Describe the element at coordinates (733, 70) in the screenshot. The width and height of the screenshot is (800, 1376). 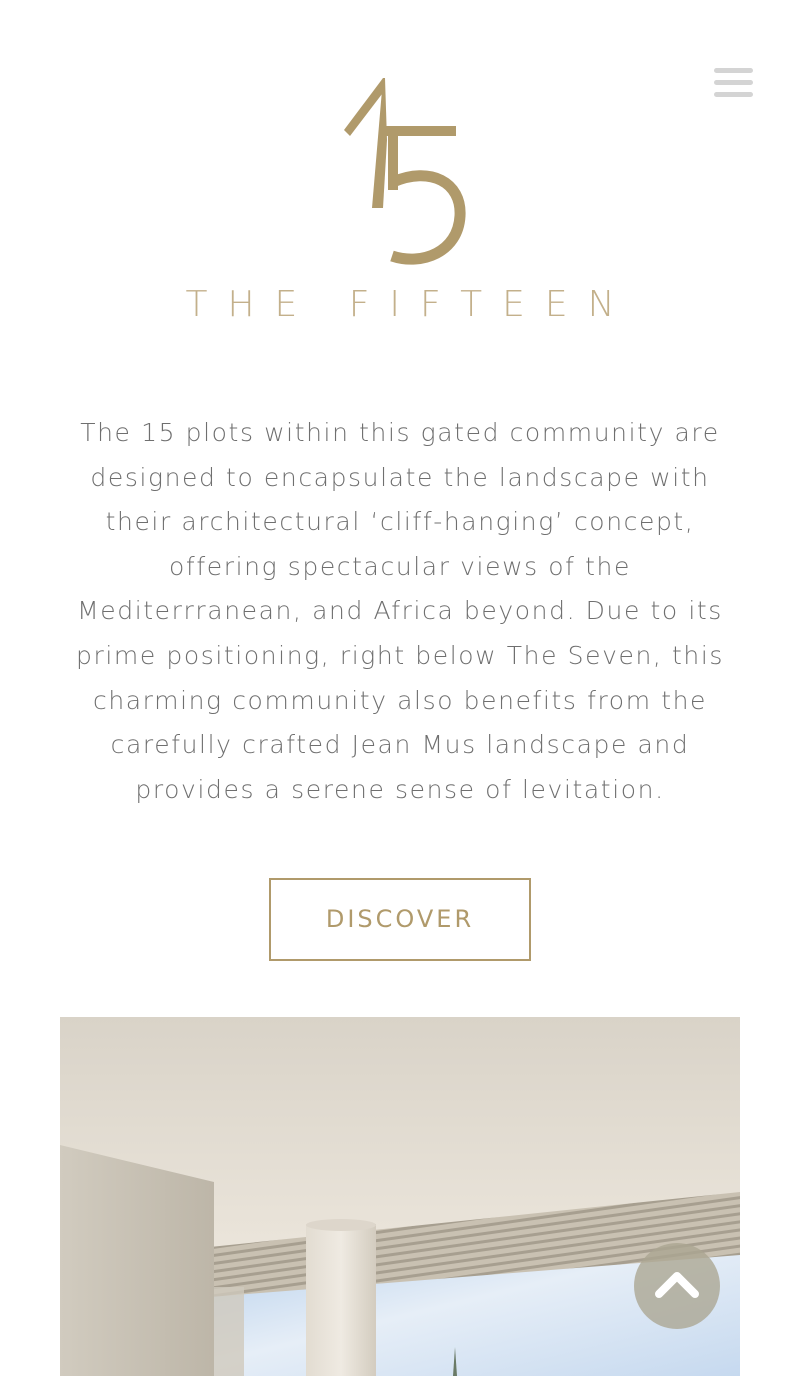
I see `hamburger-menu-icon` at that location.